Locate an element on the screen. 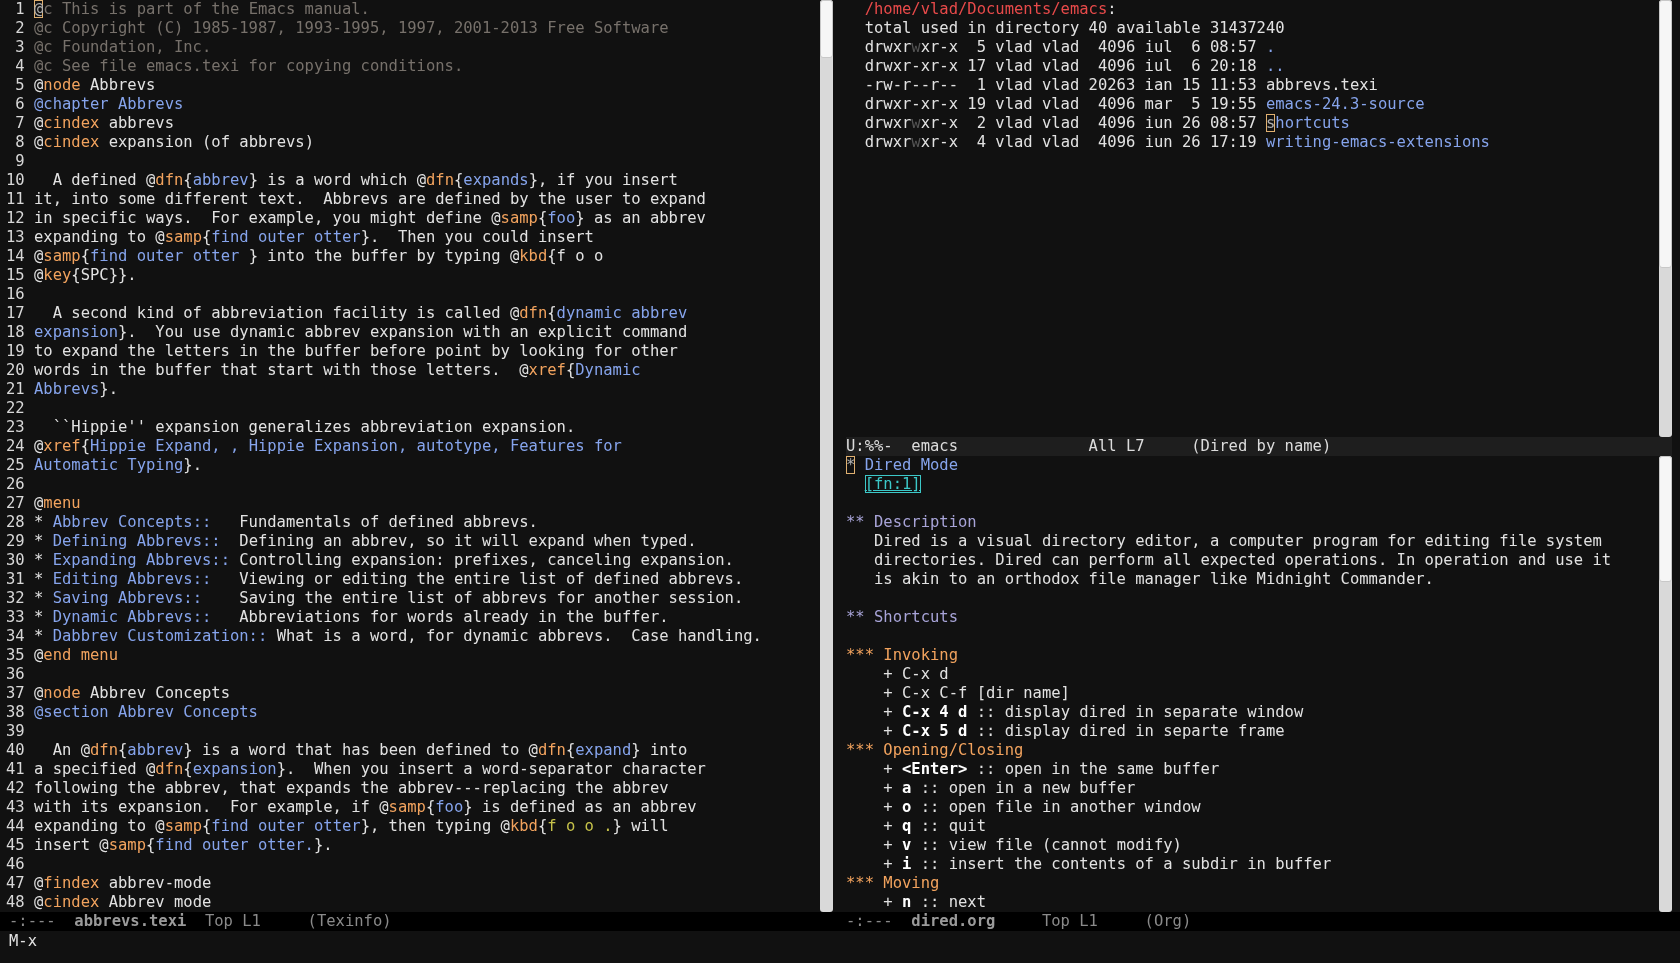 The image size is (1680, 963). code-line: A second kind of abbreviation facility is called @dfn{dynamic abbrev is located at coordinates (369, 313).